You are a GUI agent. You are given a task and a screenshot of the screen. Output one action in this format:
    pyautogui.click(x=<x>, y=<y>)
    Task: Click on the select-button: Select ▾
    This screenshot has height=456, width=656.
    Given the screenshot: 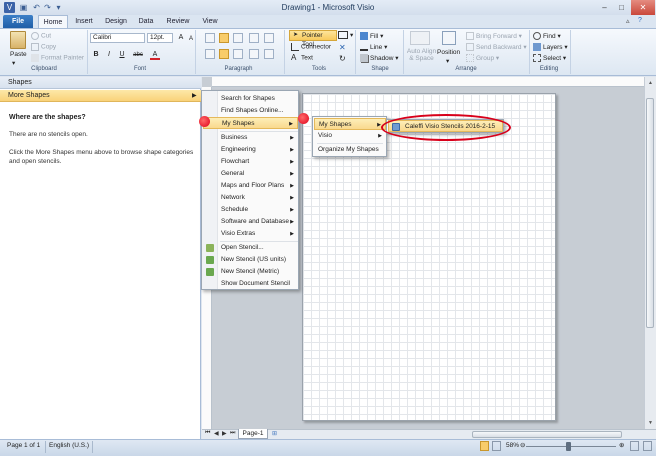 What is the action you would take?
    pyautogui.click(x=549, y=58)
    